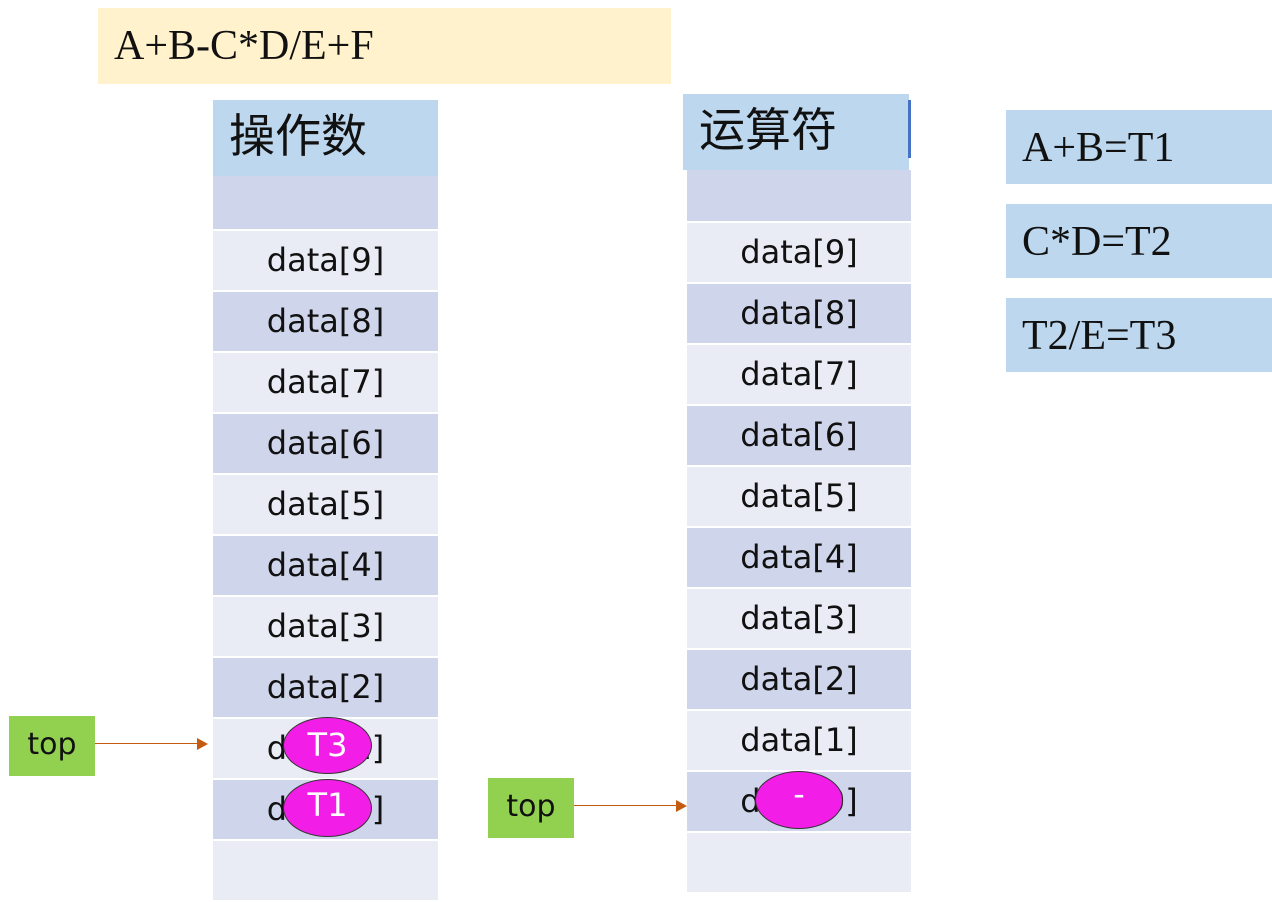  What do you see at coordinates (796, 132) in the screenshot?
I see `operator-stack-header: 运算符` at bounding box center [796, 132].